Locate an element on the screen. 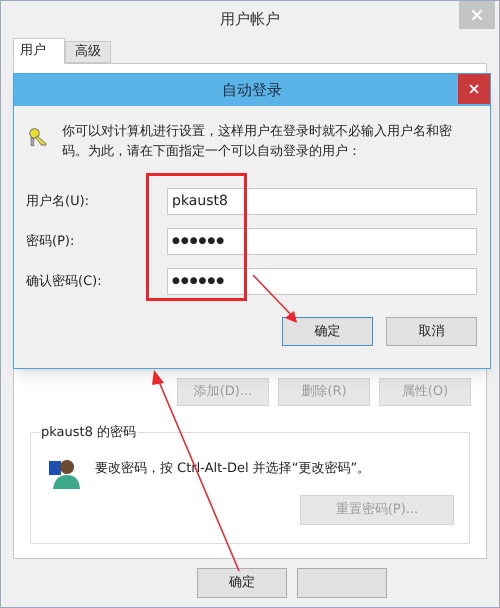 The height and width of the screenshot is (608, 500). dialog-title: 自动登录 is located at coordinates (252, 90).